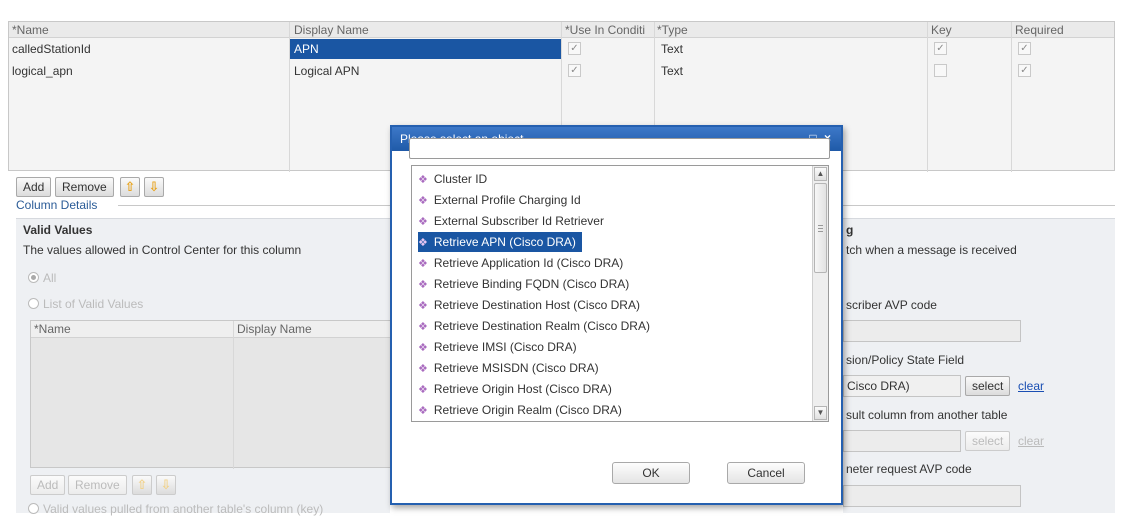 The image size is (1122, 516). I want to click on move-value-down-button: ⇩, so click(166, 485).